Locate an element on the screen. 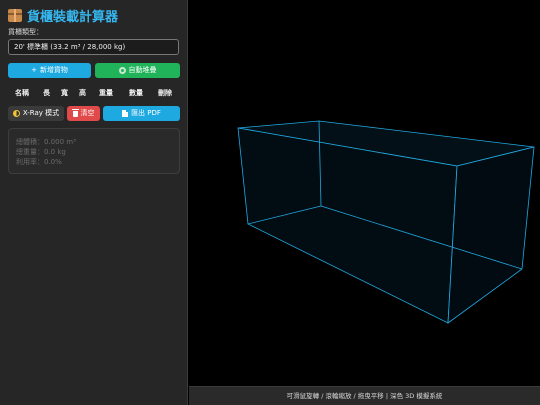  container-type-label: 貨櫃類型： is located at coordinates (25, 32).